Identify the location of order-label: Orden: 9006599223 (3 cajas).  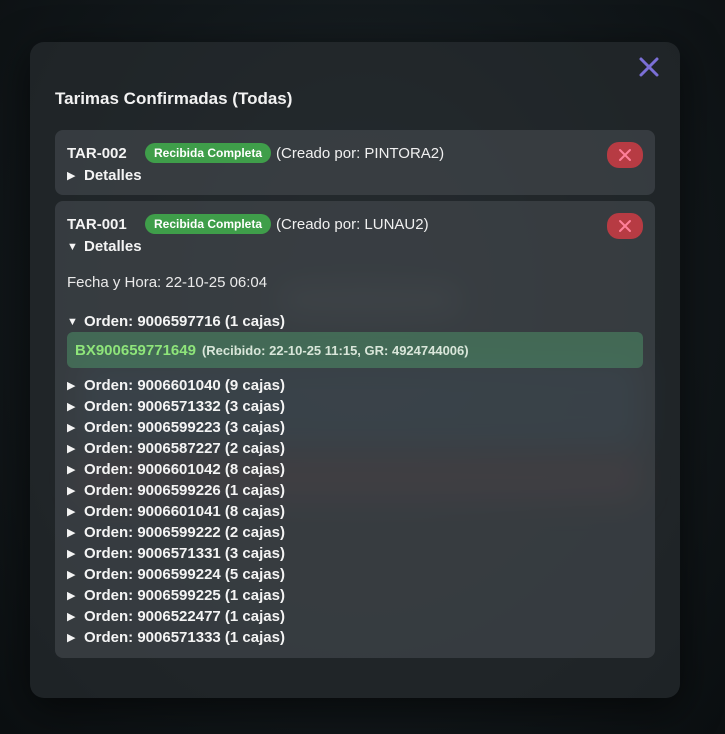
(184, 427).